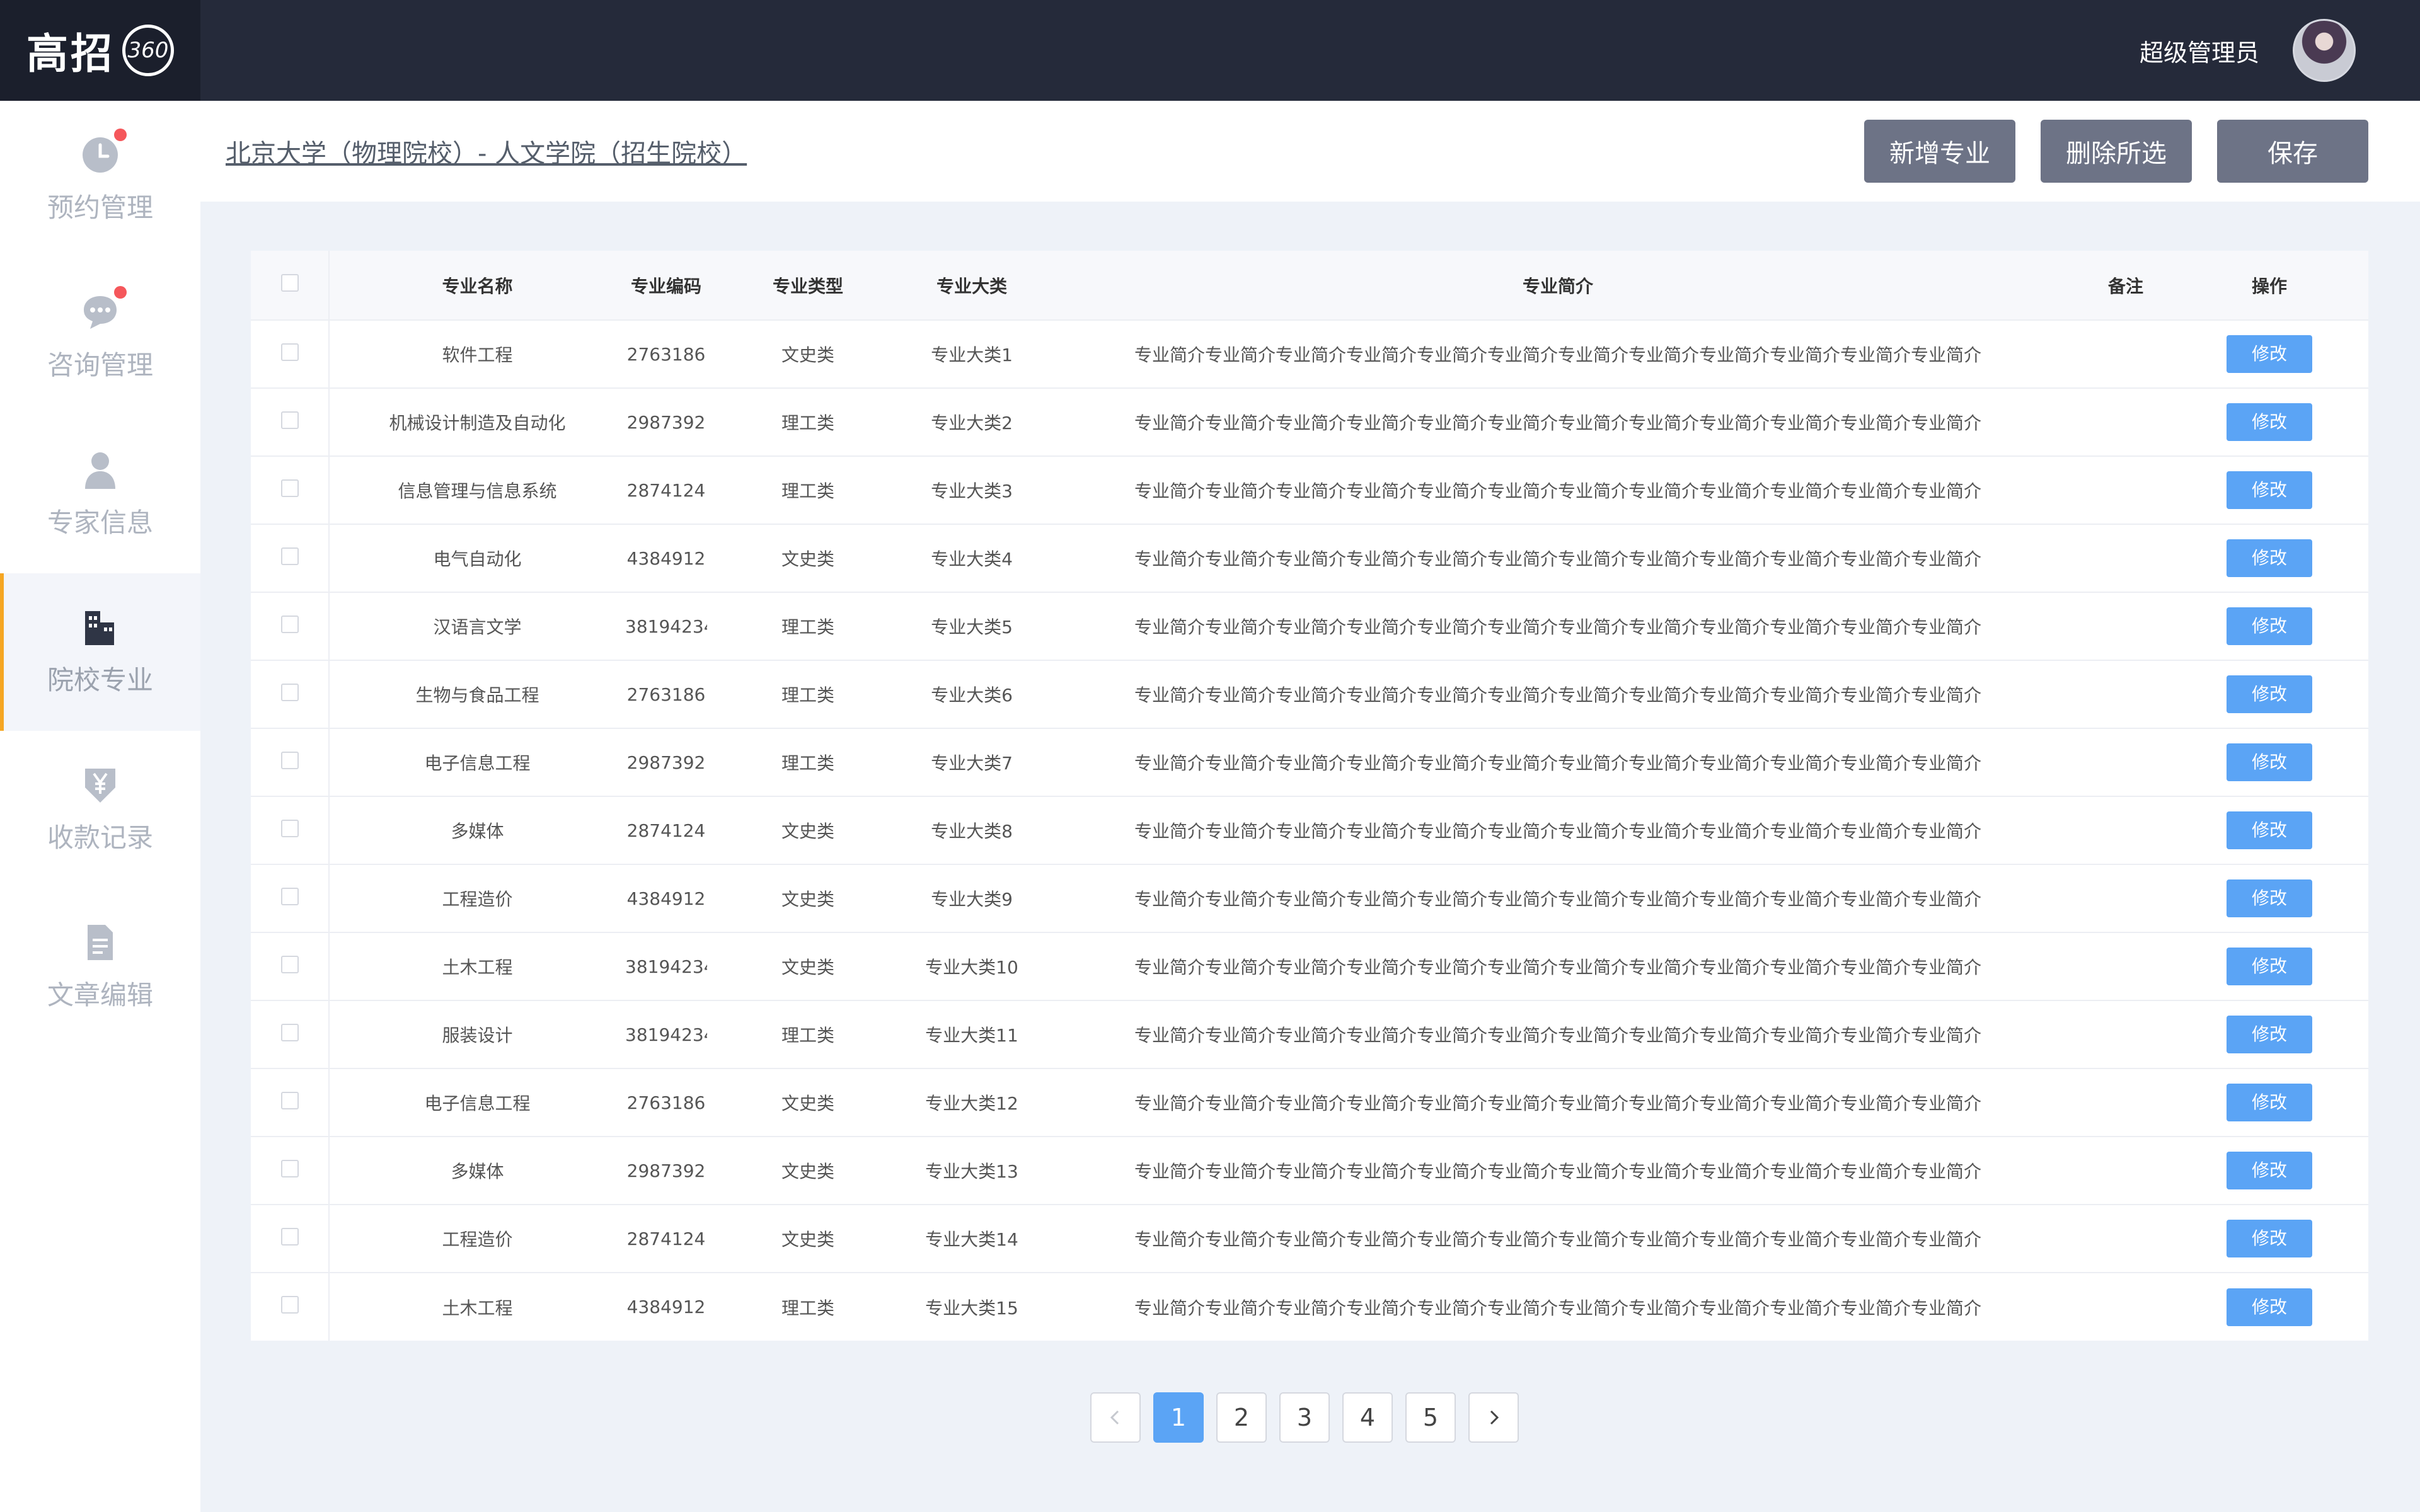 The width and height of the screenshot is (2420, 1512). What do you see at coordinates (100, 365) in the screenshot?
I see `sidebar-item-label: 咨询管理` at bounding box center [100, 365].